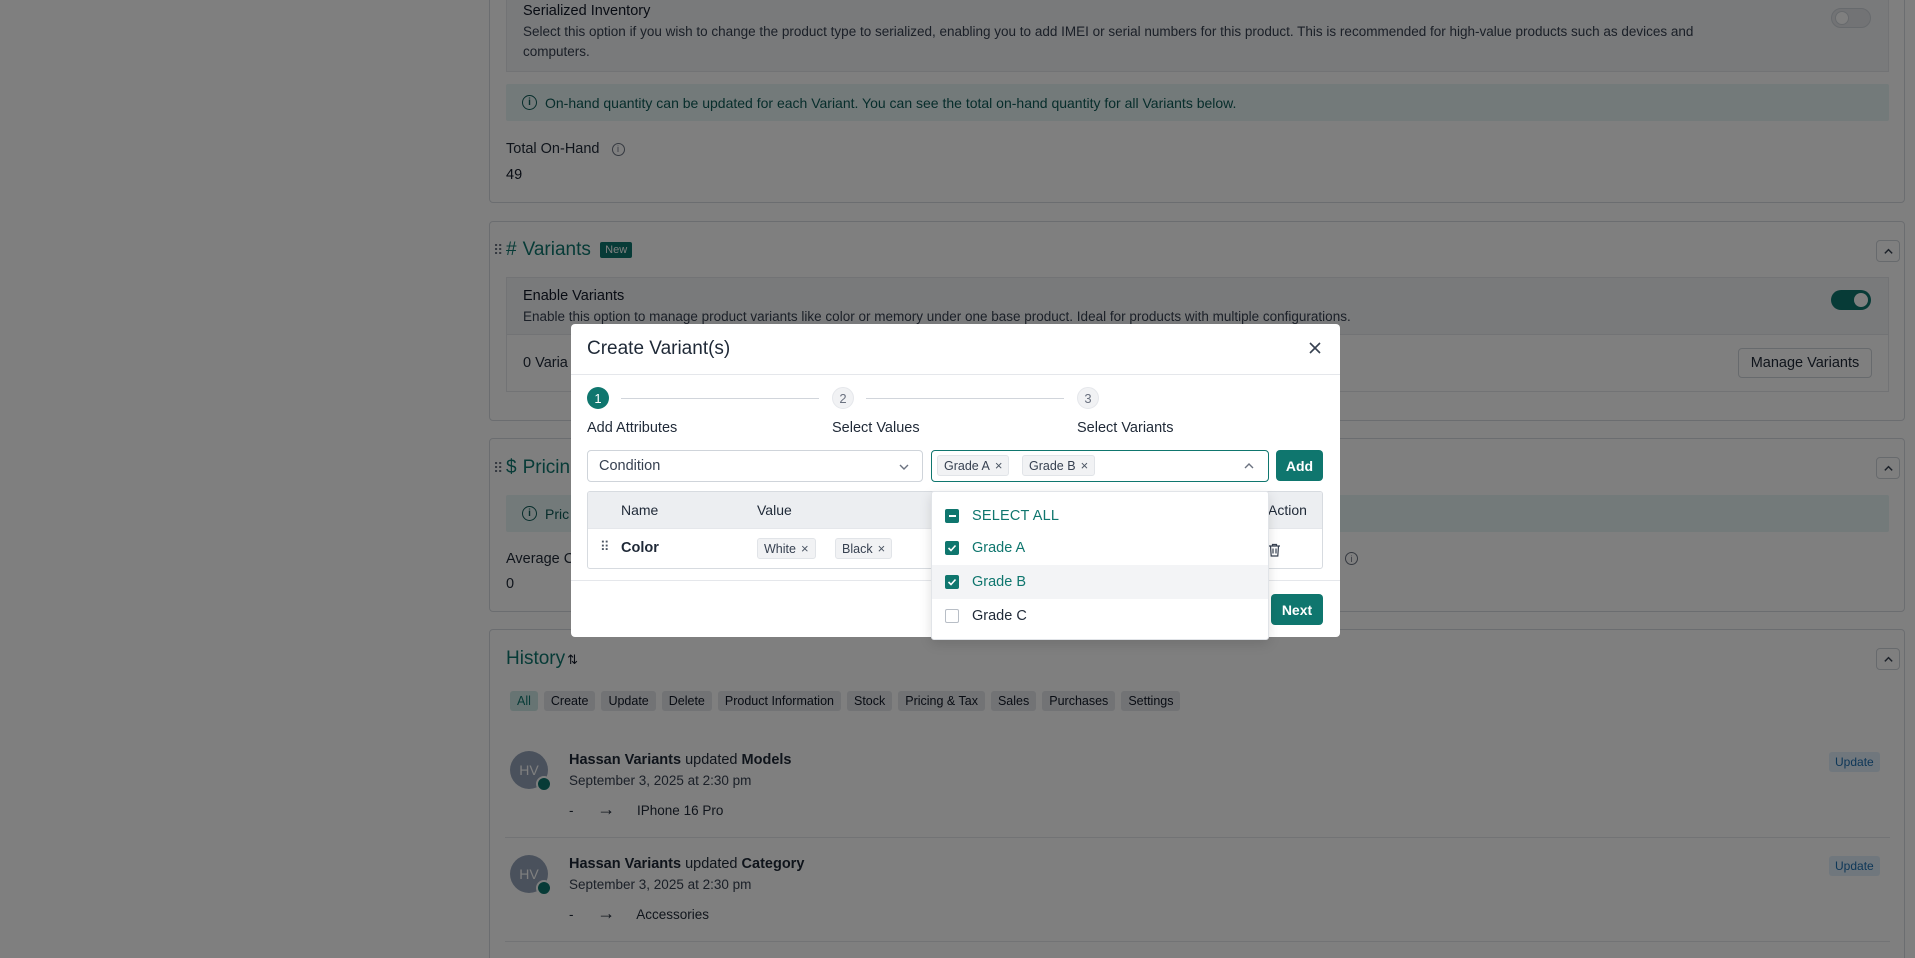  Describe the element at coordinates (1274, 550) in the screenshot. I see `trash-icon` at that location.